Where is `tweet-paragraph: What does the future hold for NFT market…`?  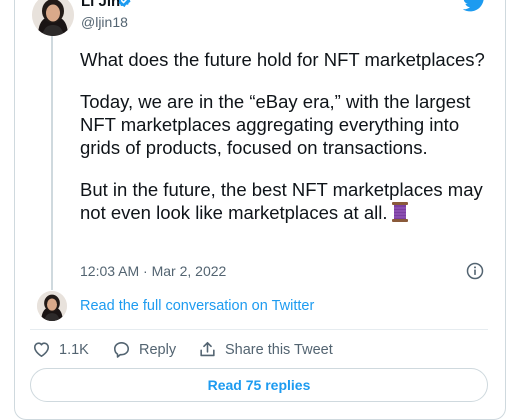
tweet-paragraph: What does the future hold for NFT market… is located at coordinates (282, 59).